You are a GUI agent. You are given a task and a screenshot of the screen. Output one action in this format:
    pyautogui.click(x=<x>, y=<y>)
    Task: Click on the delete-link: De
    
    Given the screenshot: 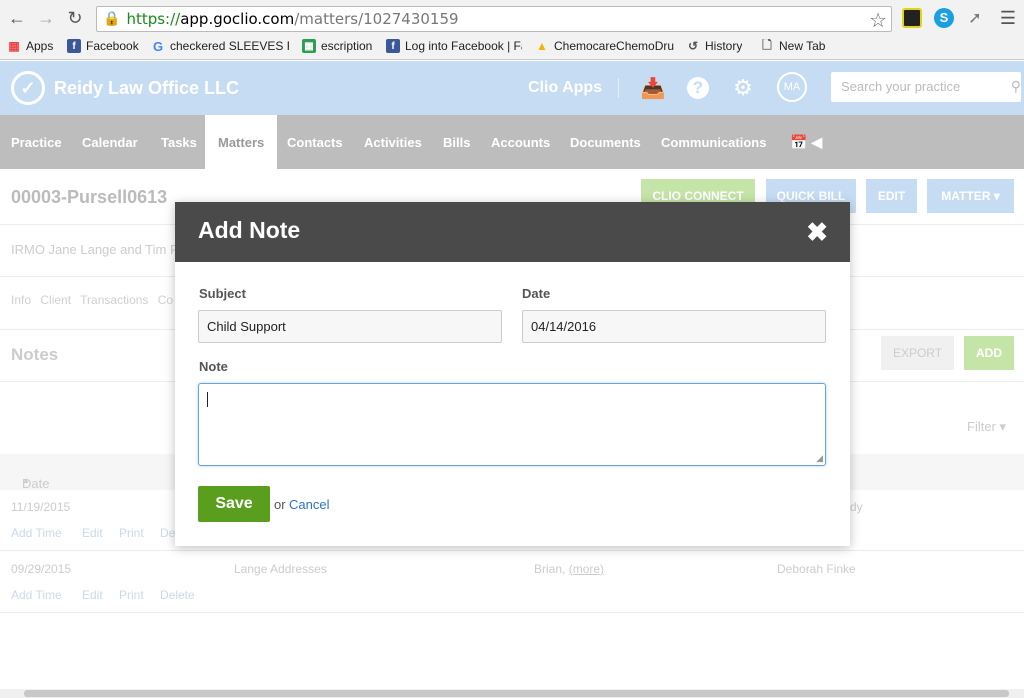 What is the action you would take?
    pyautogui.click(x=167, y=533)
    